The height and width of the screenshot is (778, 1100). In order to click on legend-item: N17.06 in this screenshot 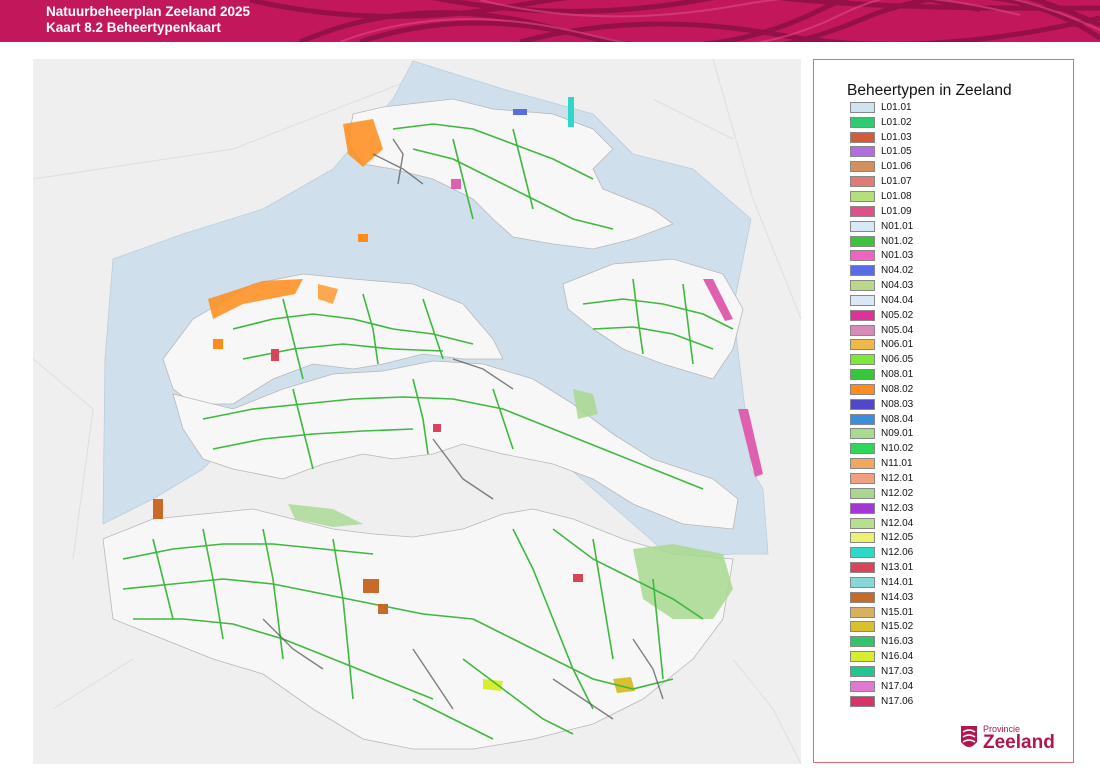, I will do `click(881, 701)`.